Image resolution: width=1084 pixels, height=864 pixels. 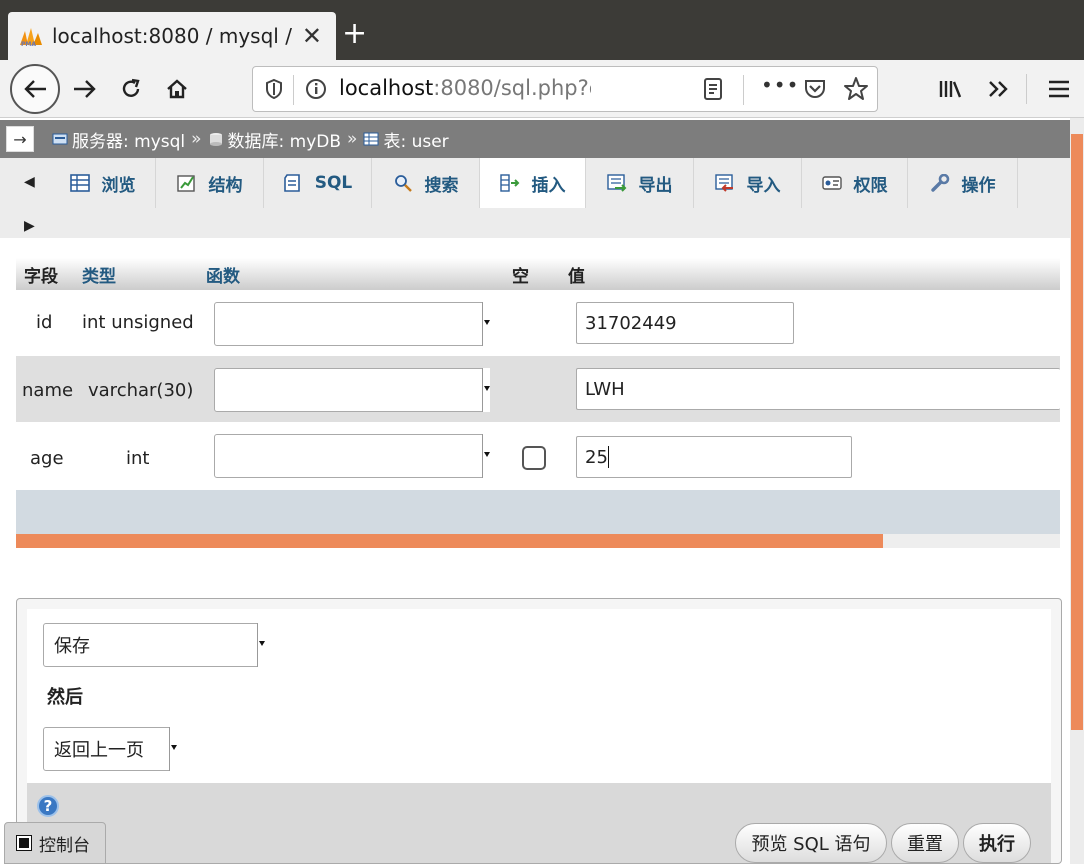 What do you see at coordinates (99, 274) in the screenshot?
I see `header-type: 类型` at bounding box center [99, 274].